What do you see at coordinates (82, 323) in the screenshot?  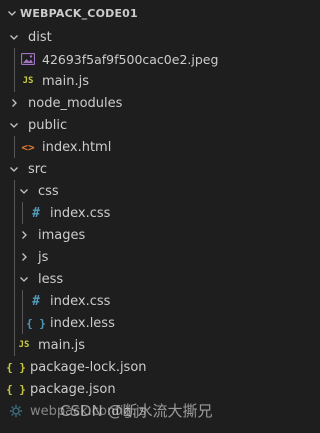 I see `tree-item-label: index.less` at bounding box center [82, 323].